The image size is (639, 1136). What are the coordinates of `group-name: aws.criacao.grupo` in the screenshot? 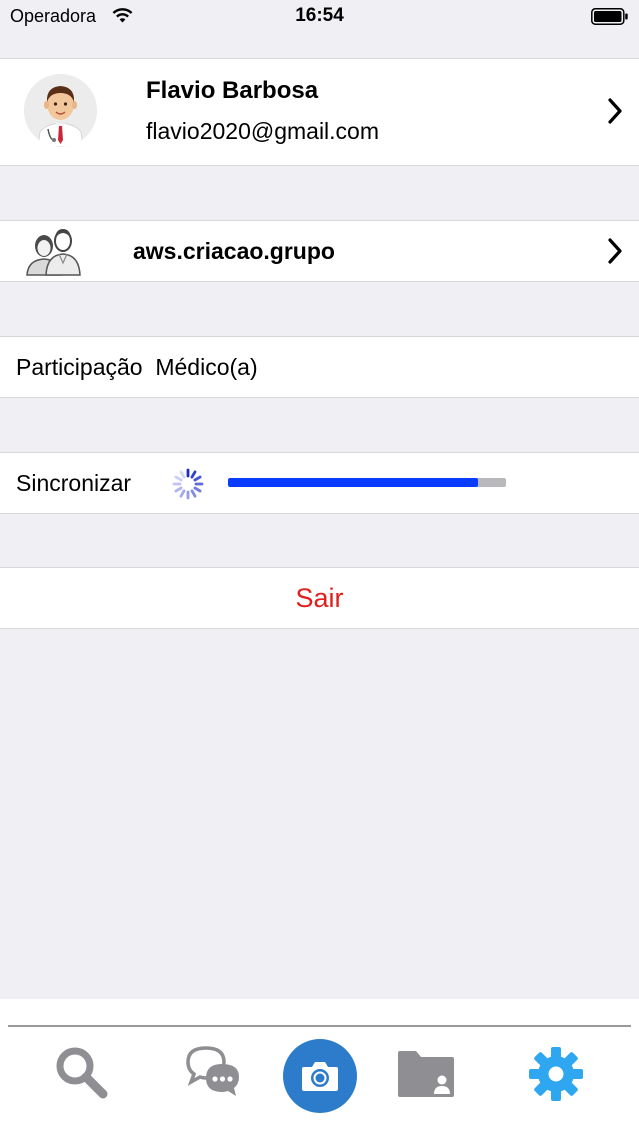 It's located at (234, 251).